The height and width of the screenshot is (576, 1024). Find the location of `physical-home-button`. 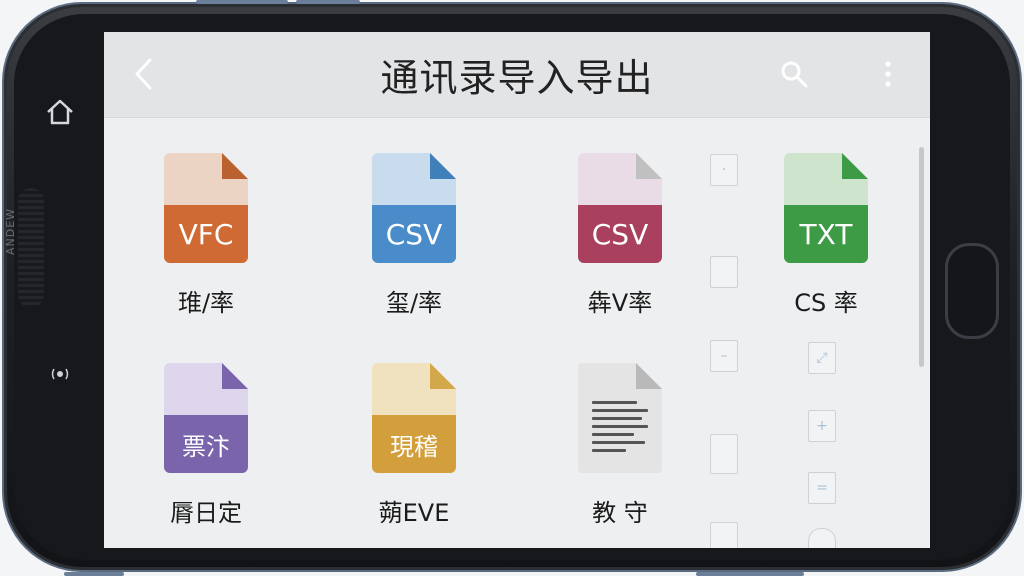

physical-home-button is located at coordinates (972, 291).